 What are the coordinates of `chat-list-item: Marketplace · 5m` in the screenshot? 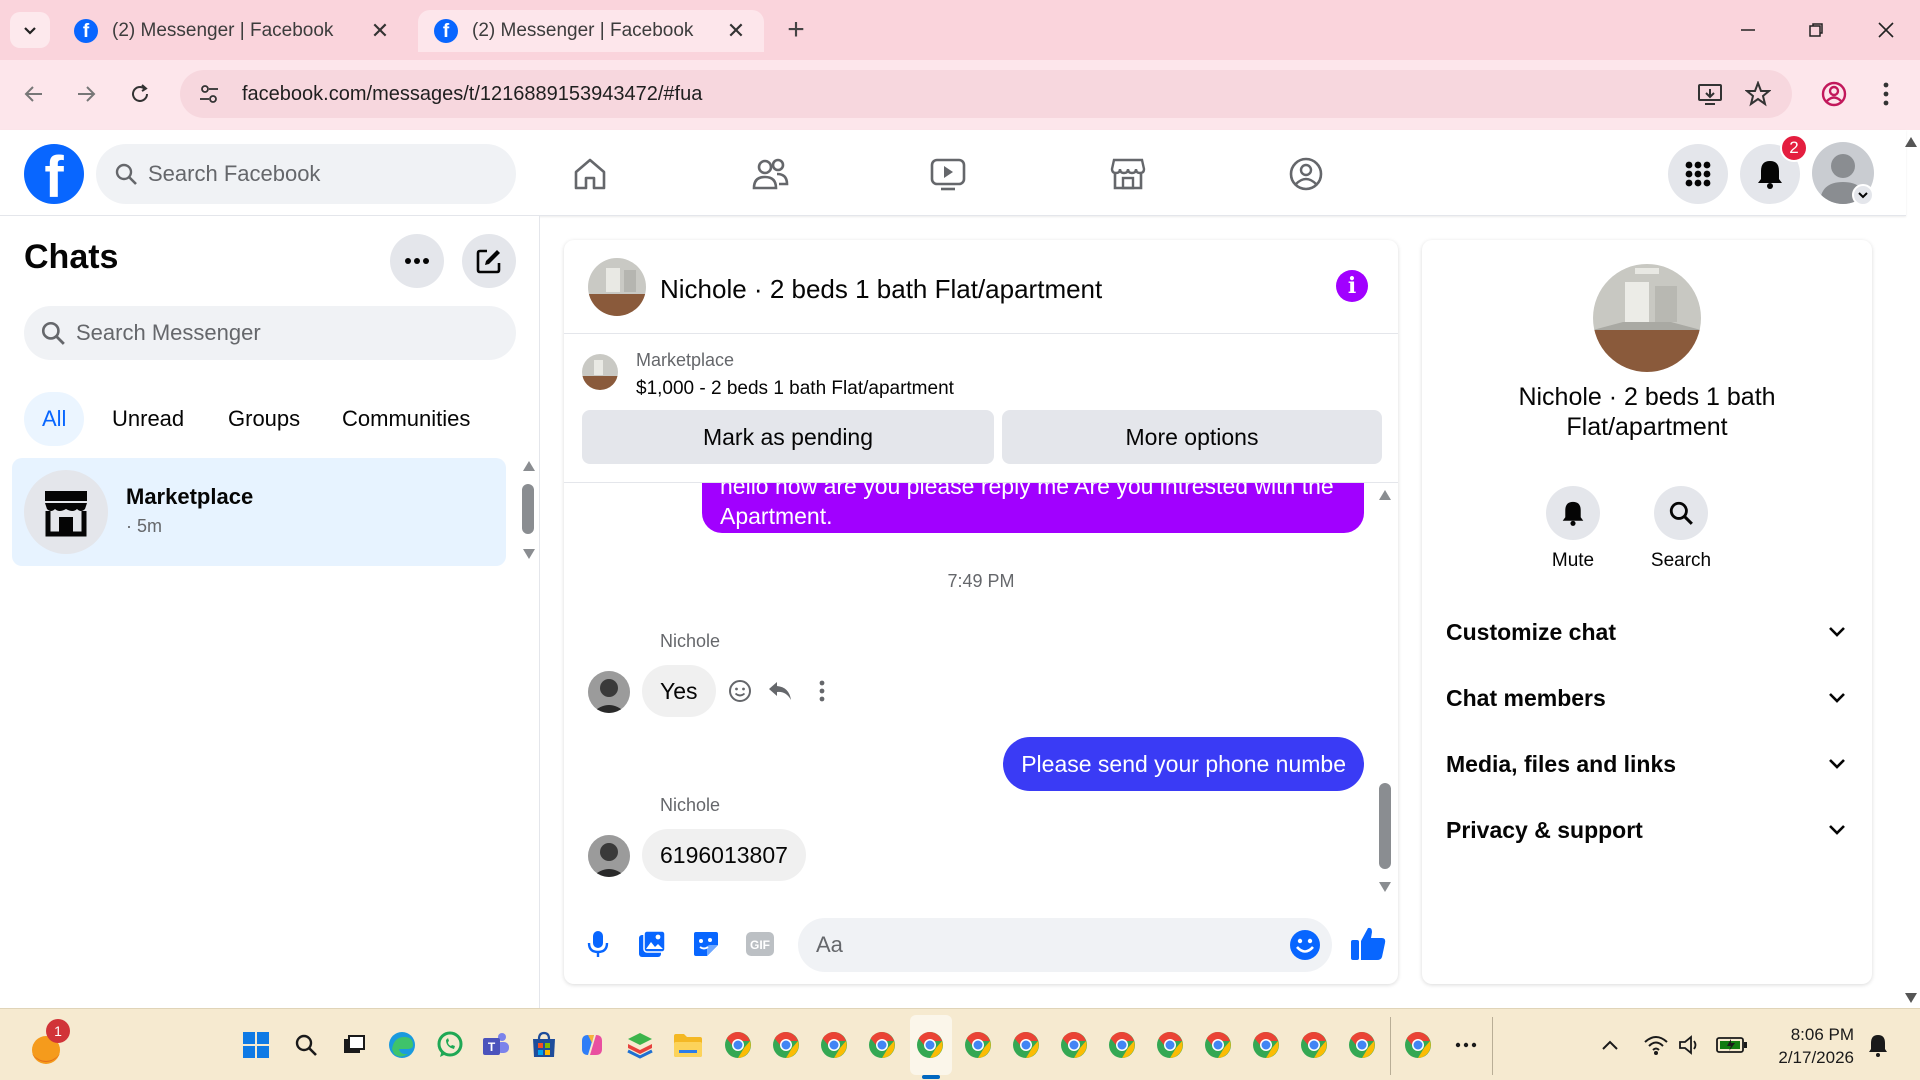 It's located at (259, 512).